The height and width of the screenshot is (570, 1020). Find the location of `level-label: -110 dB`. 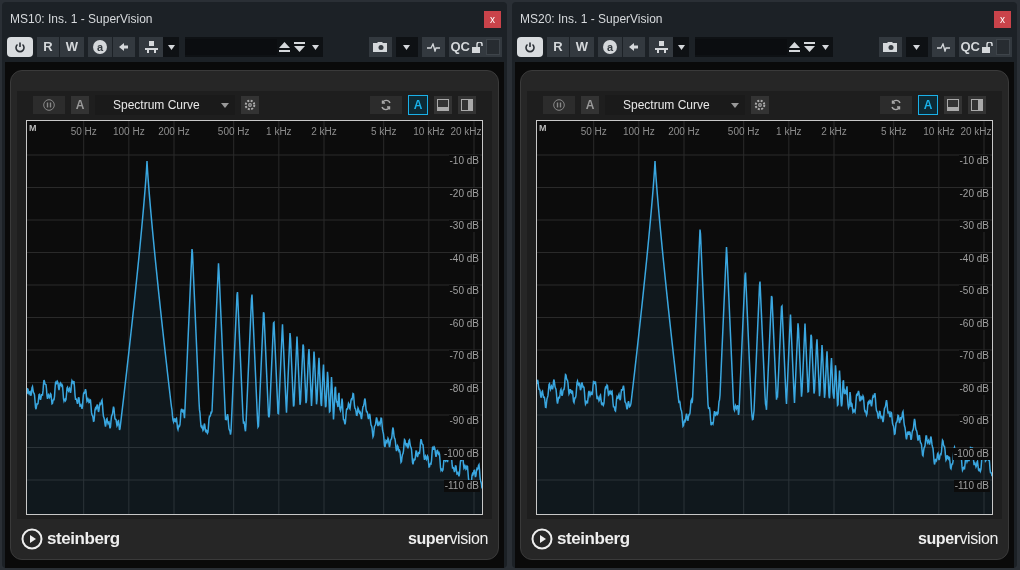

level-label: -110 dB is located at coordinates (461, 486).